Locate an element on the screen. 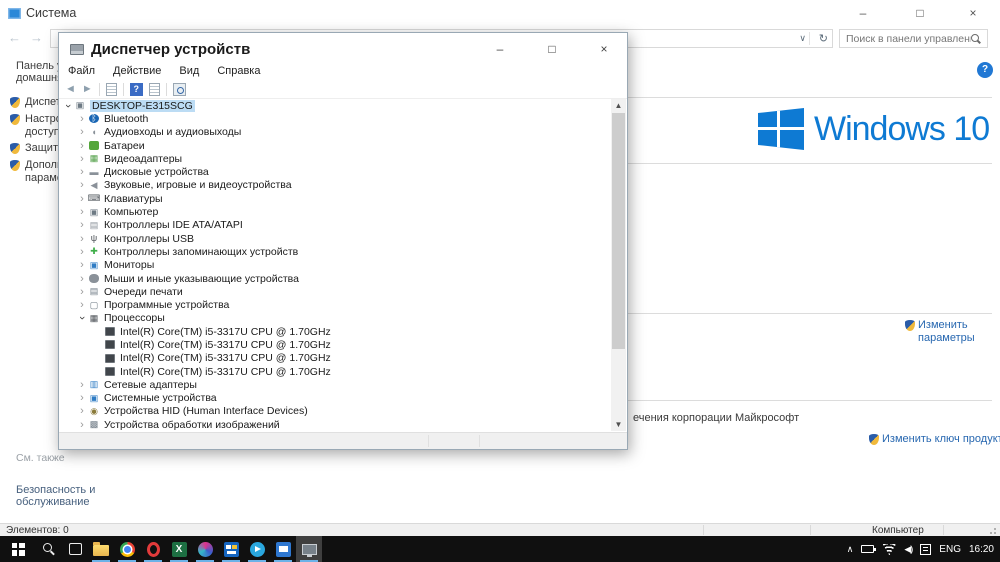  tree-node-network-adapter: › ▥ Сетевые адаптеры is located at coordinates (335, 384).